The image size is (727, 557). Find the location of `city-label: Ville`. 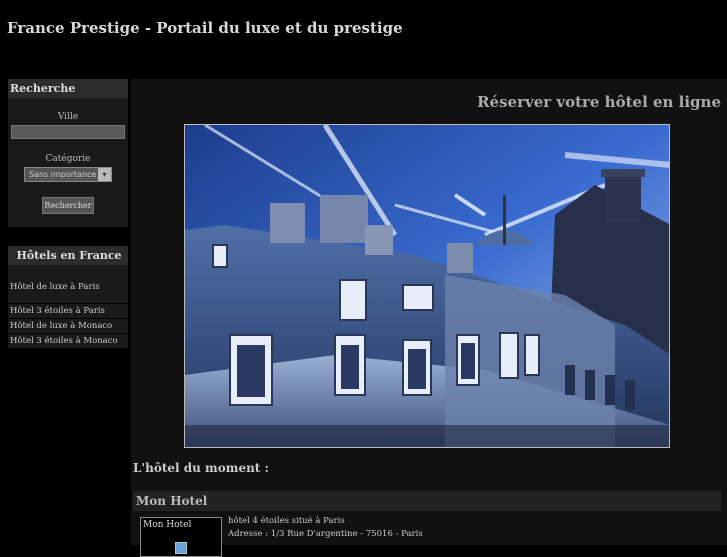

city-label: Ville is located at coordinates (68, 117).